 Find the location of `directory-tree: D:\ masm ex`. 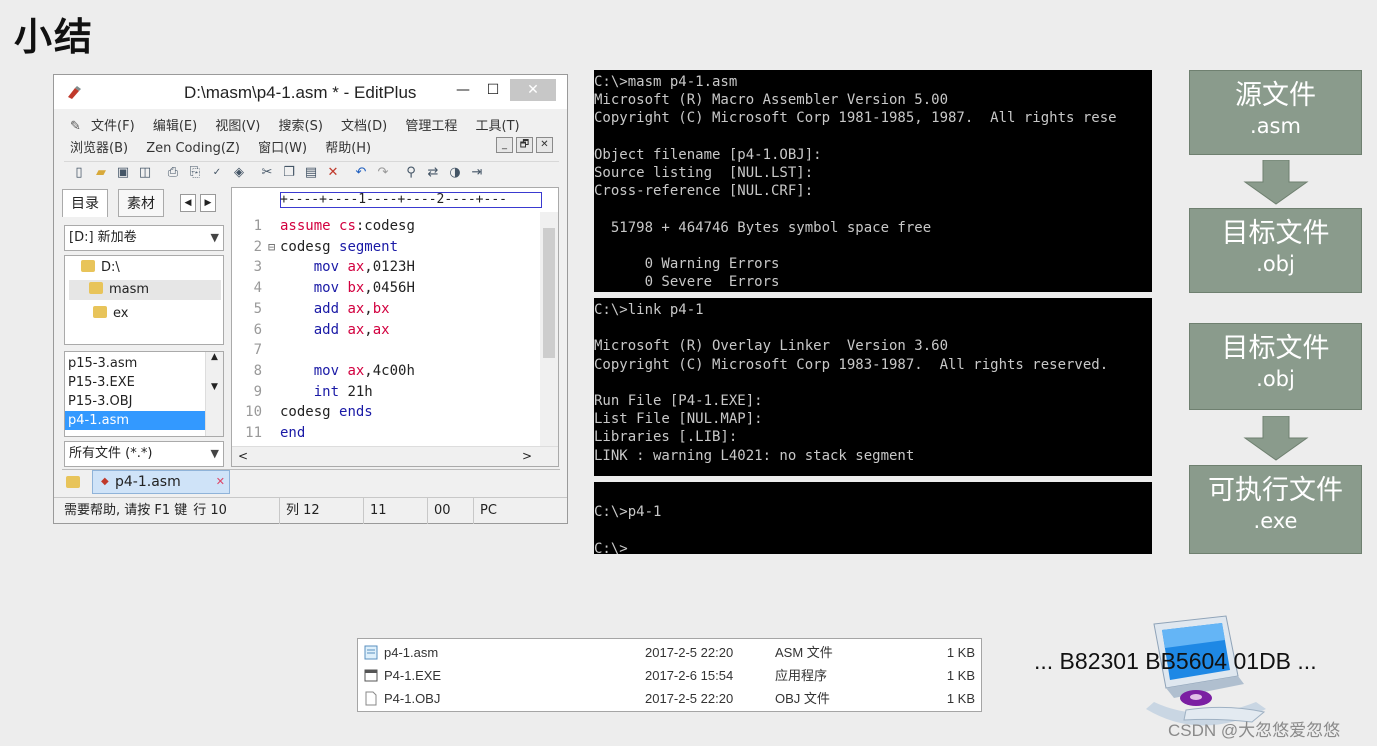

directory-tree: D:\ masm ex is located at coordinates (144, 300).